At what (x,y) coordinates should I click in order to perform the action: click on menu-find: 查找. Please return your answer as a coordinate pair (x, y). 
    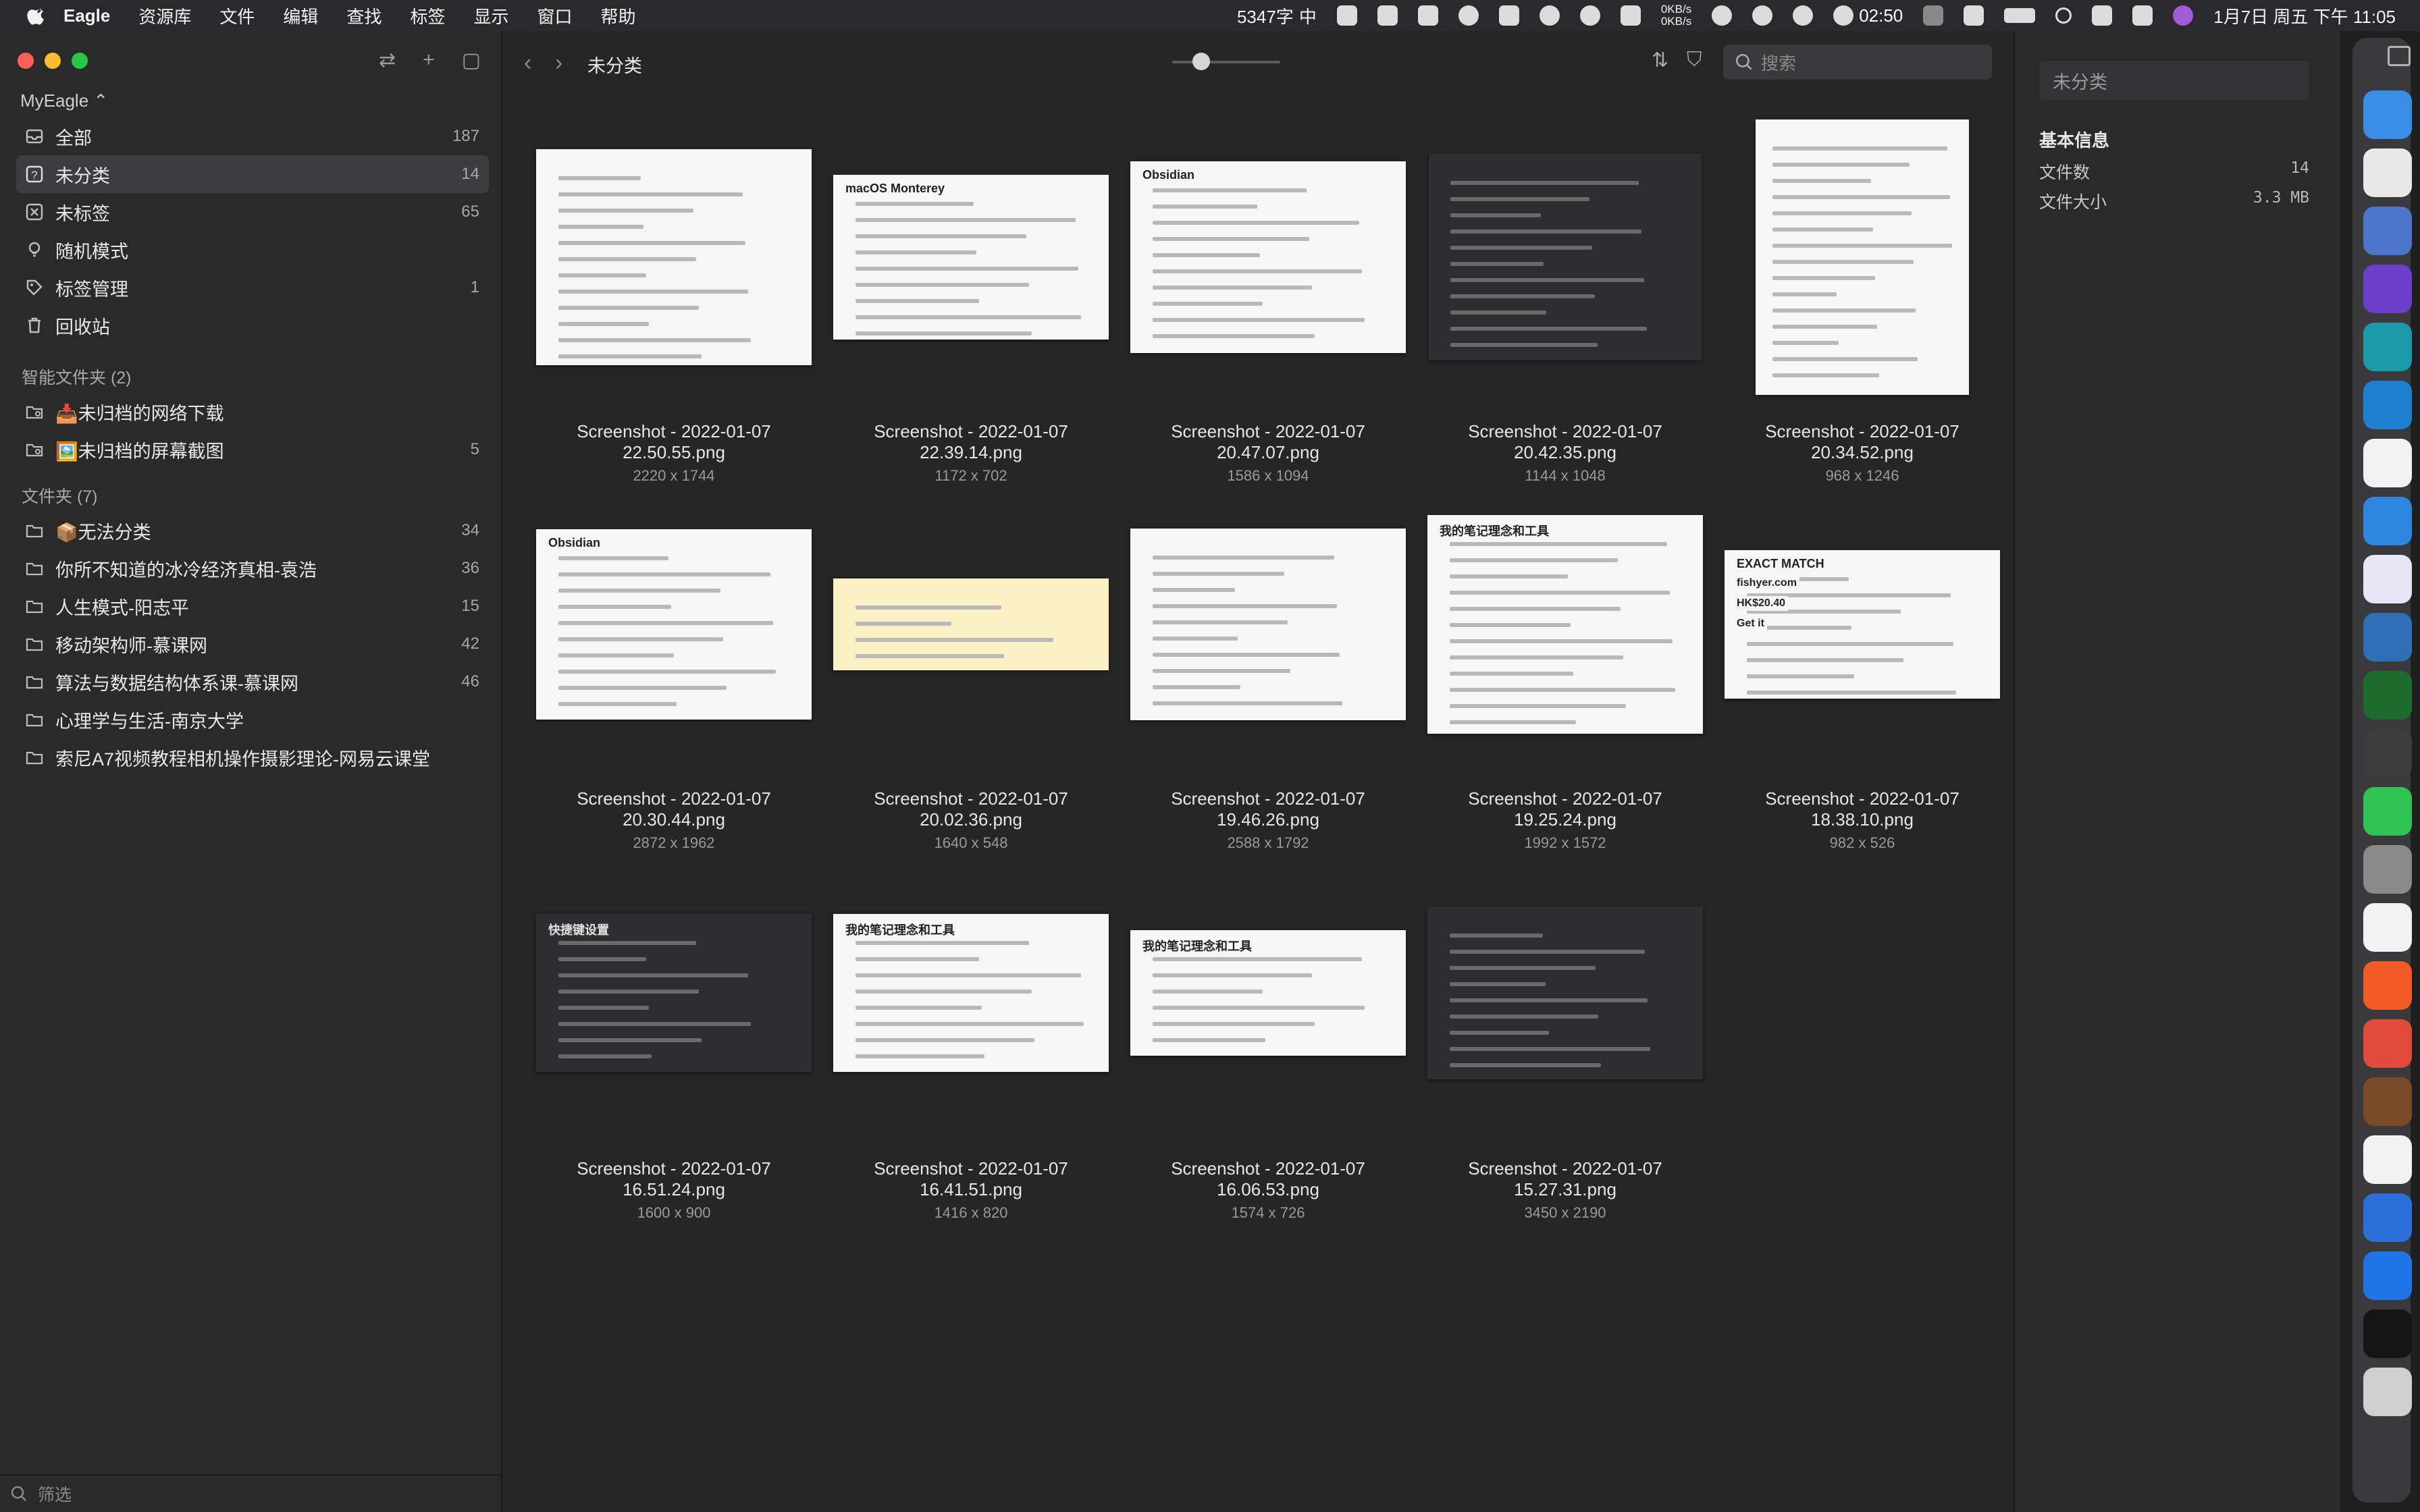
    Looking at the image, I should click on (364, 15).